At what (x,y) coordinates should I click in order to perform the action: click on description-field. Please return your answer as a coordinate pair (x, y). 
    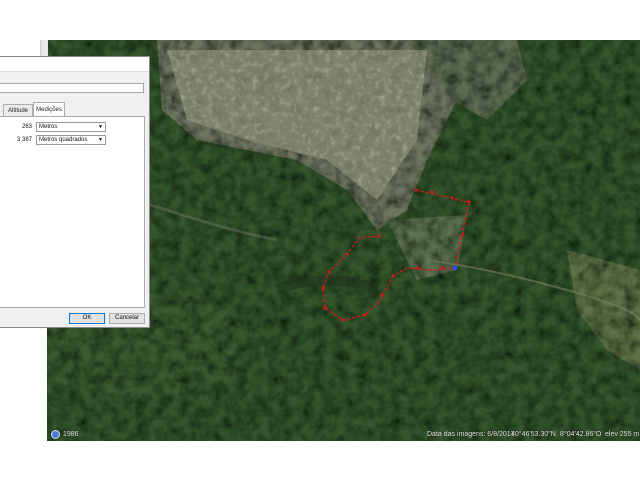
    Looking at the image, I should click on (72, 88).